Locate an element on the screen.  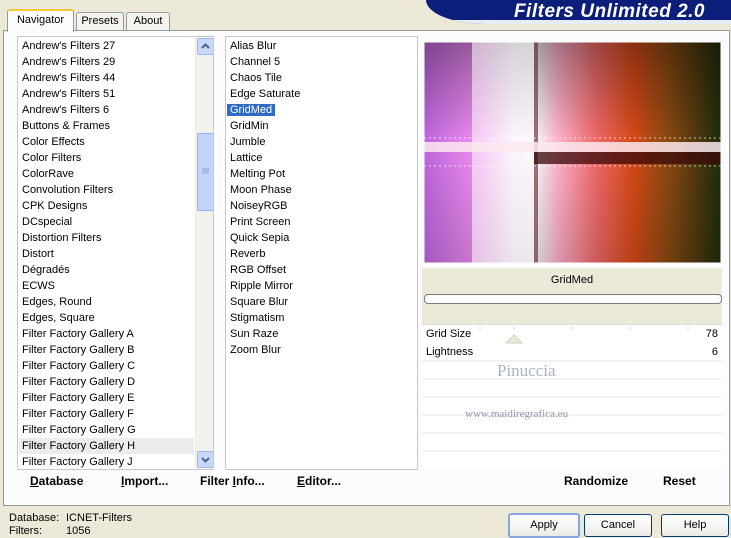
category-scrollbar is located at coordinates (204, 253).